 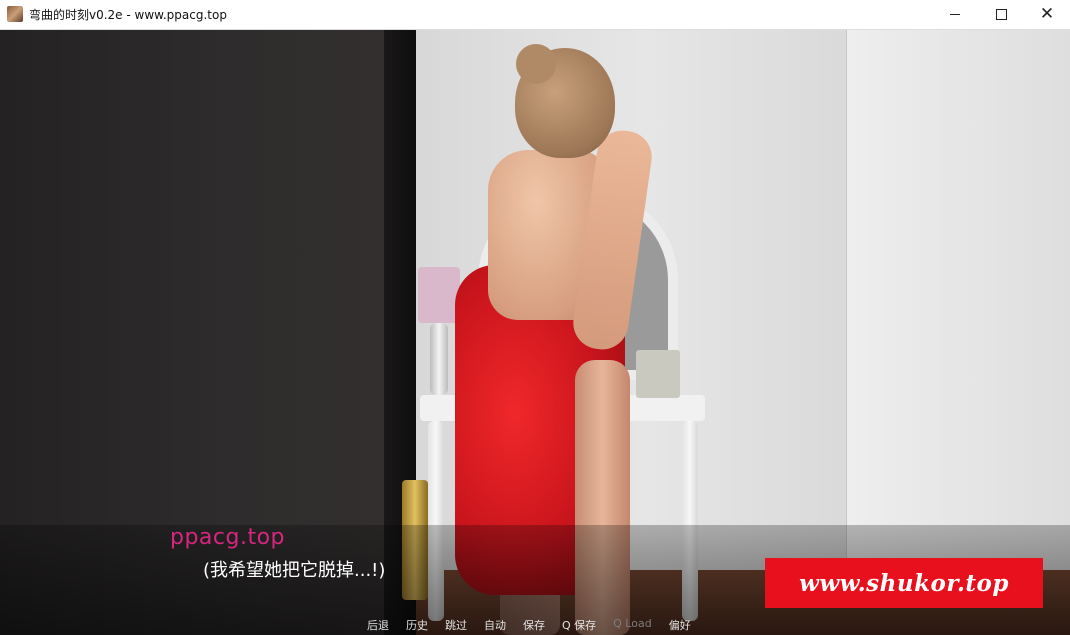 I want to click on character-hair-bun, so click(x=536, y=64).